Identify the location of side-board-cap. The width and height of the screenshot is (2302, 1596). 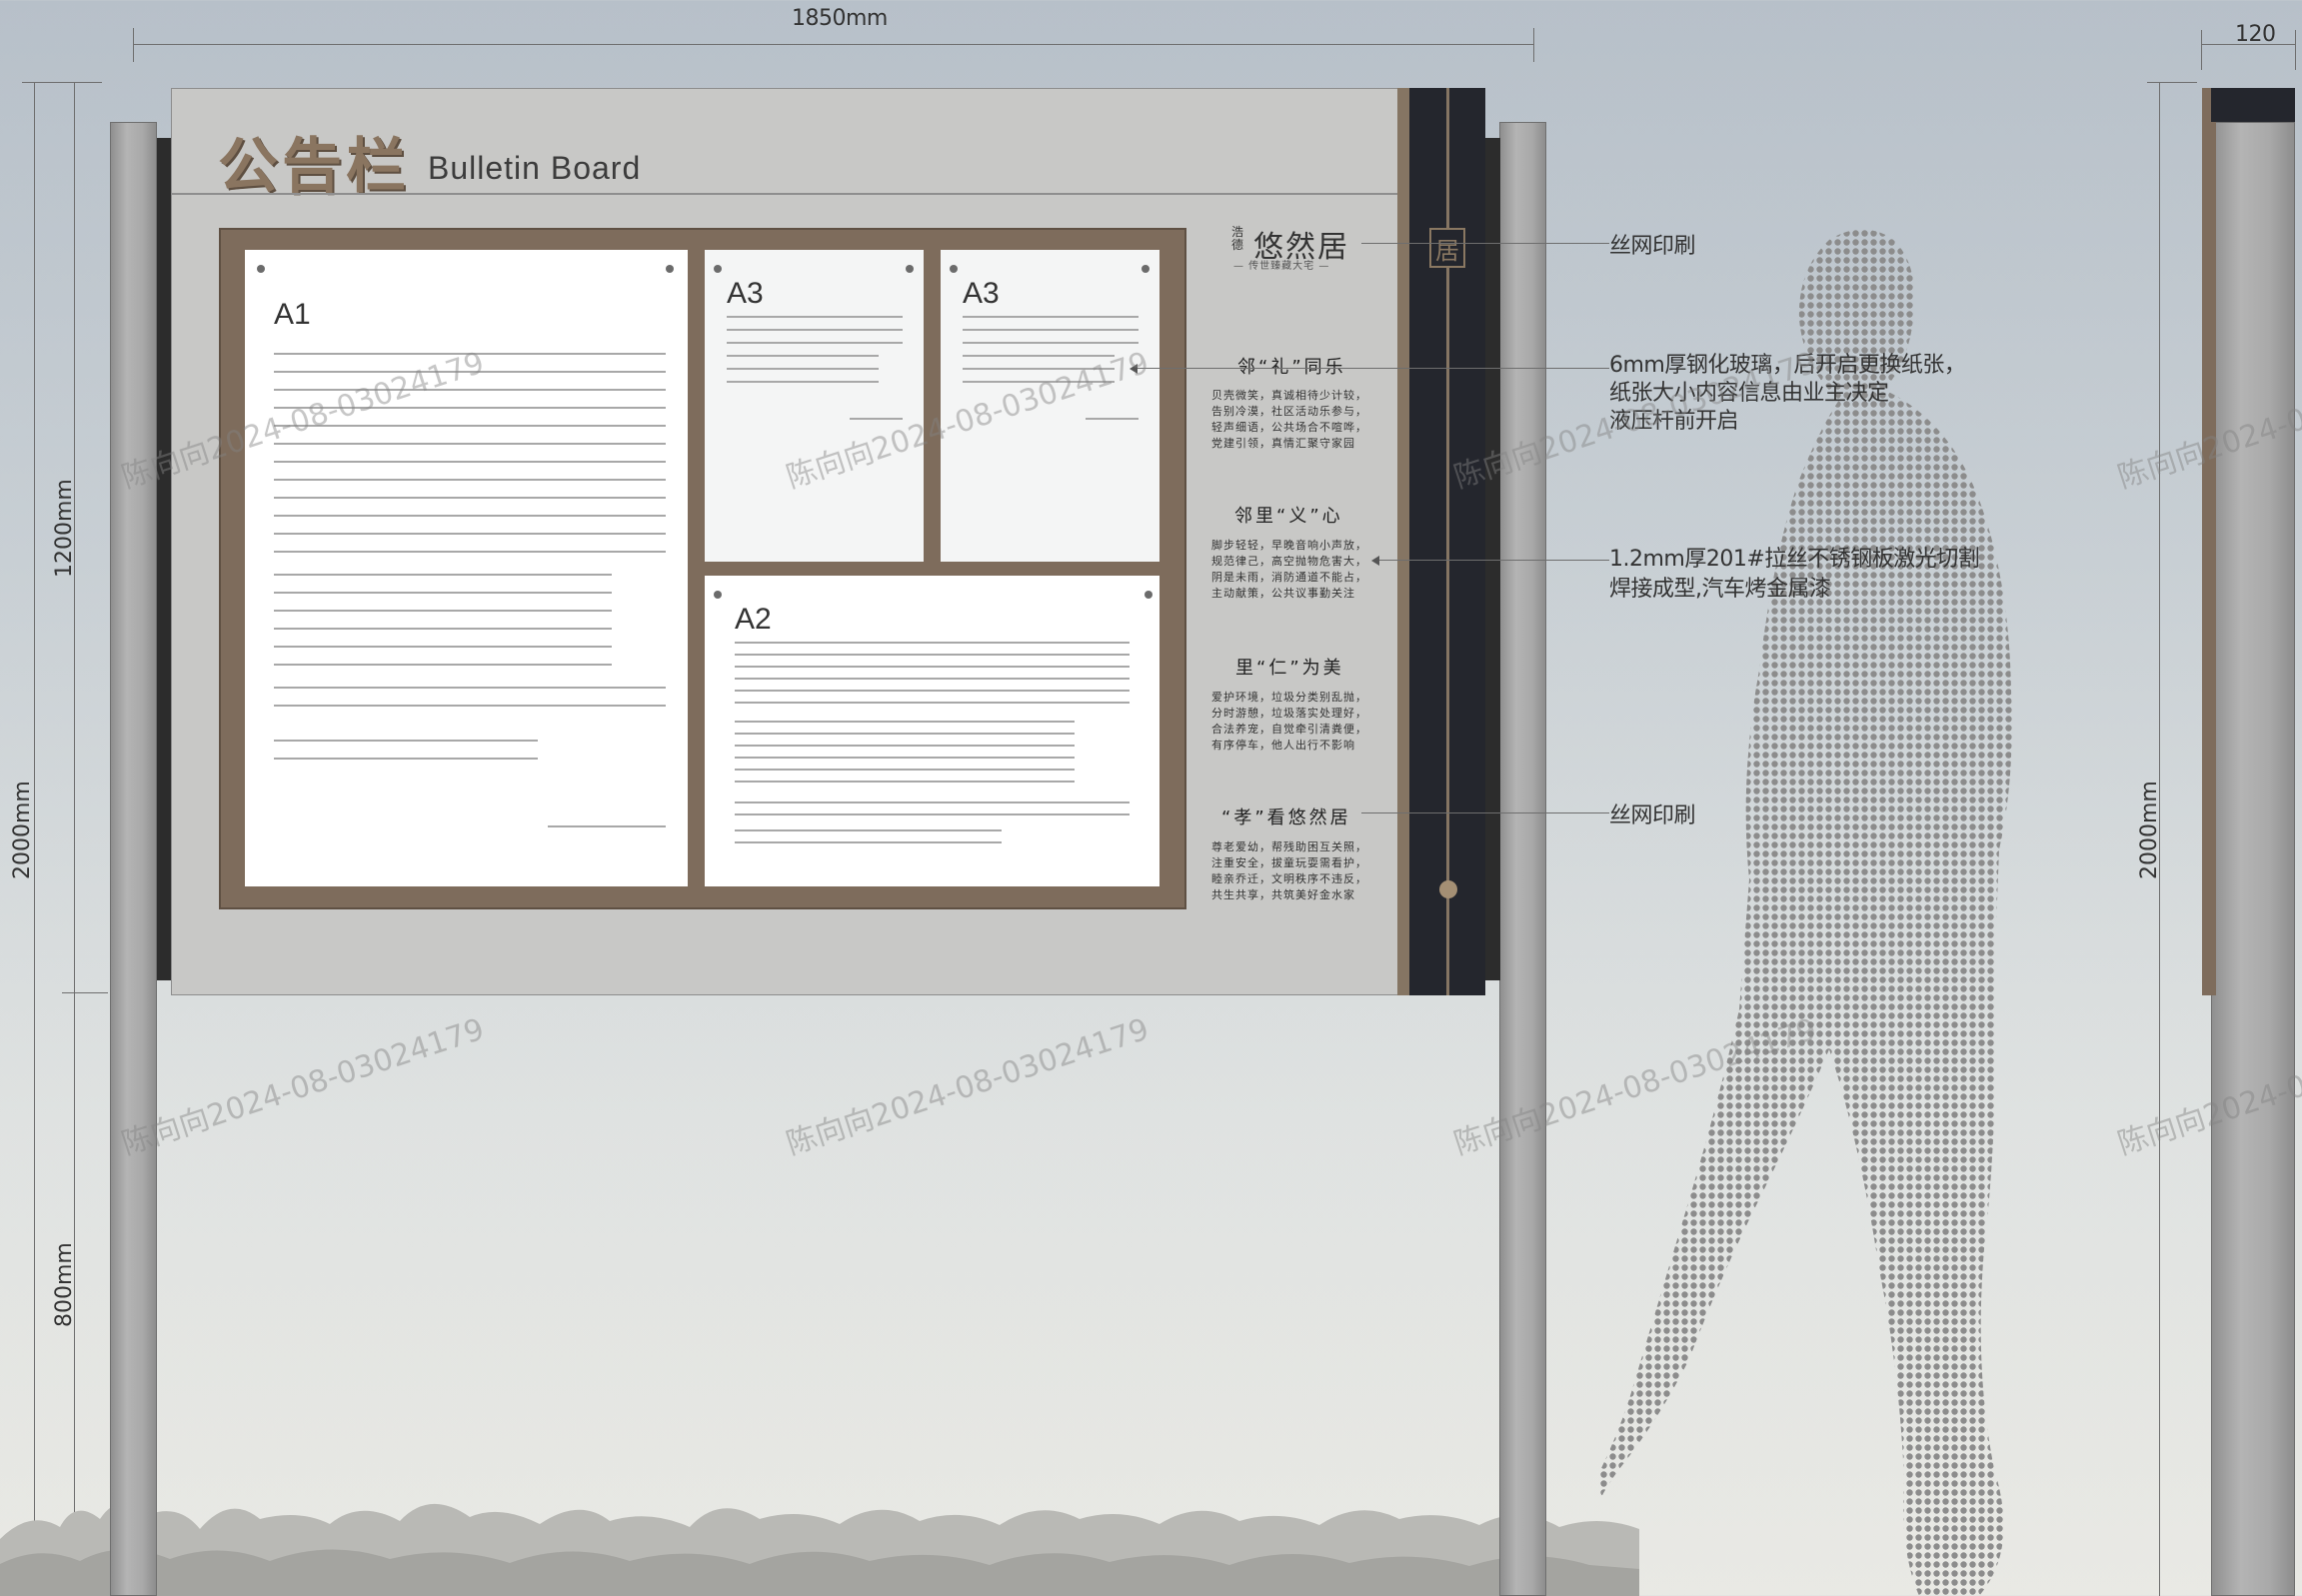
(2253, 105).